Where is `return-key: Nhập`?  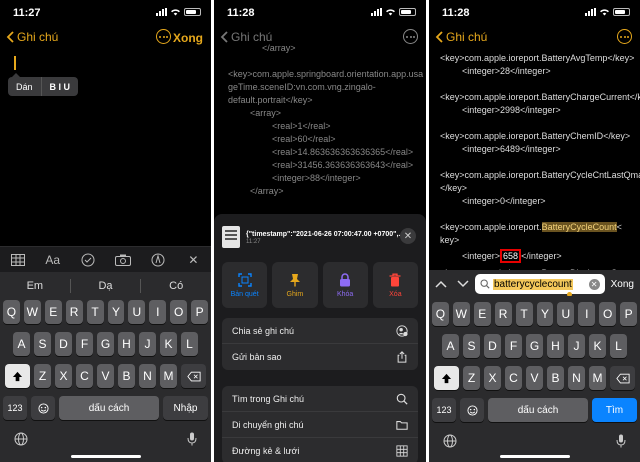
return-key: Nhập is located at coordinates (185, 408).